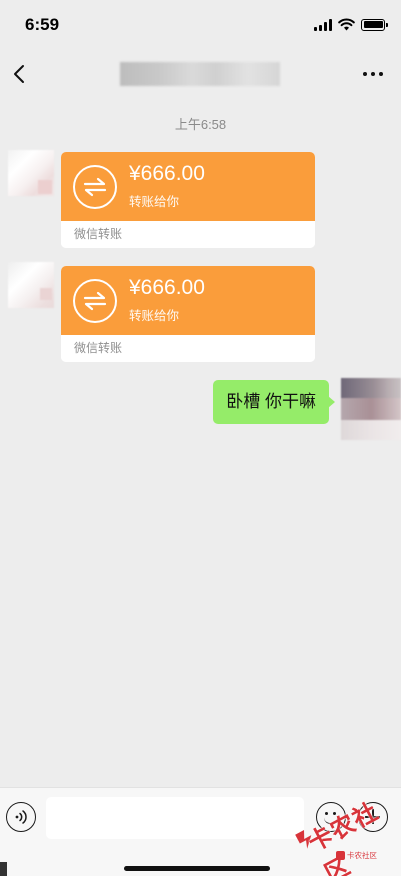 The width and height of the screenshot is (401, 876). What do you see at coordinates (331, 817) in the screenshot?
I see `emoji-icon` at bounding box center [331, 817].